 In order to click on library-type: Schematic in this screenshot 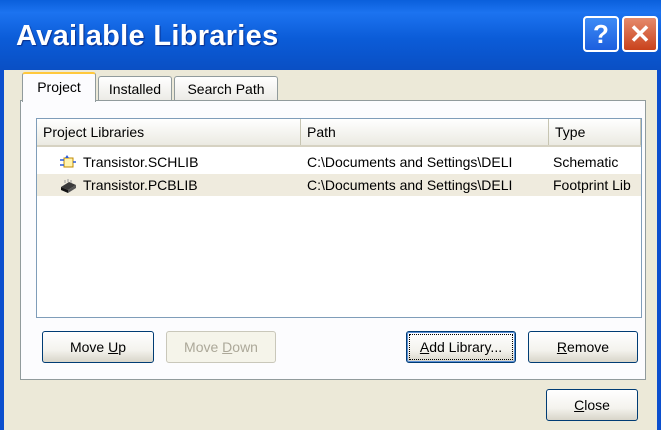, I will do `click(586, 162)`.